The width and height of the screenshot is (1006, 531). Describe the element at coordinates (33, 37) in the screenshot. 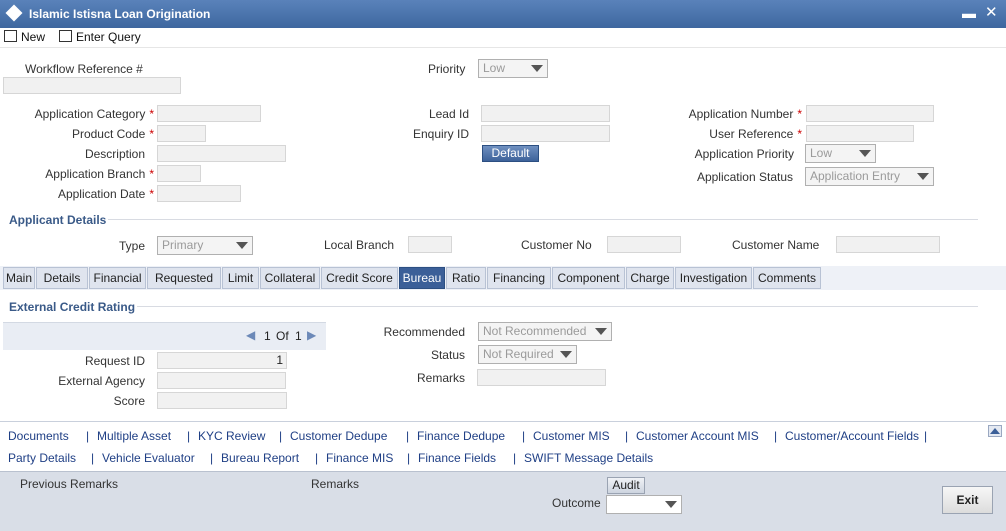

I see `new-button-label: New` at that location.